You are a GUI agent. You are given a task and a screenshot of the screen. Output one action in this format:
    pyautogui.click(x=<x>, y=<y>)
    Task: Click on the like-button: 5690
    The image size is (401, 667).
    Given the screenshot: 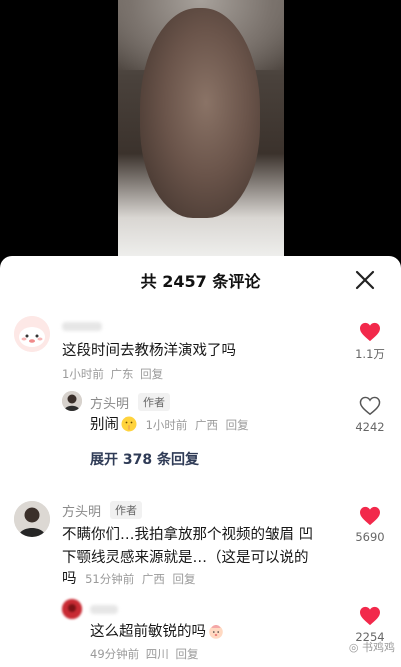 What is the action you would take?
    pyautogui.click(x=370, y=525)
    